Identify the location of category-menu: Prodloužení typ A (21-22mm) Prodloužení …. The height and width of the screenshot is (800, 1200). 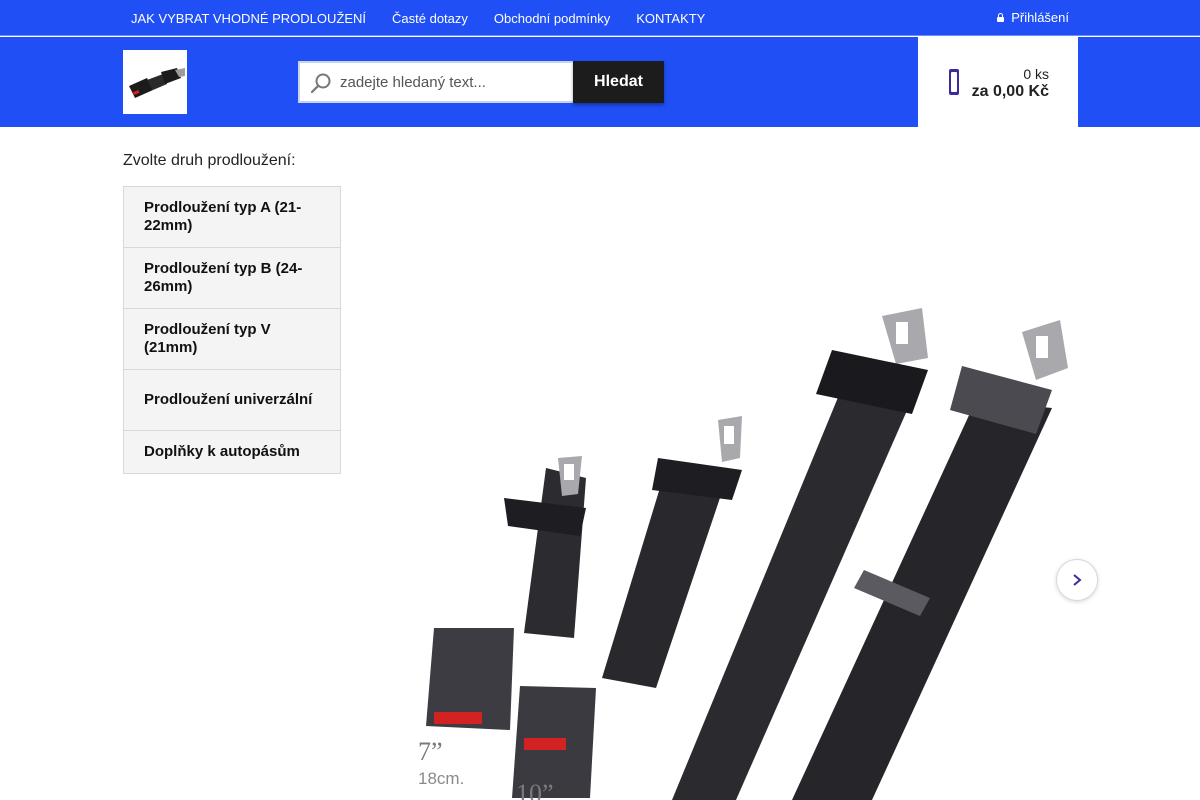
(232, 330).